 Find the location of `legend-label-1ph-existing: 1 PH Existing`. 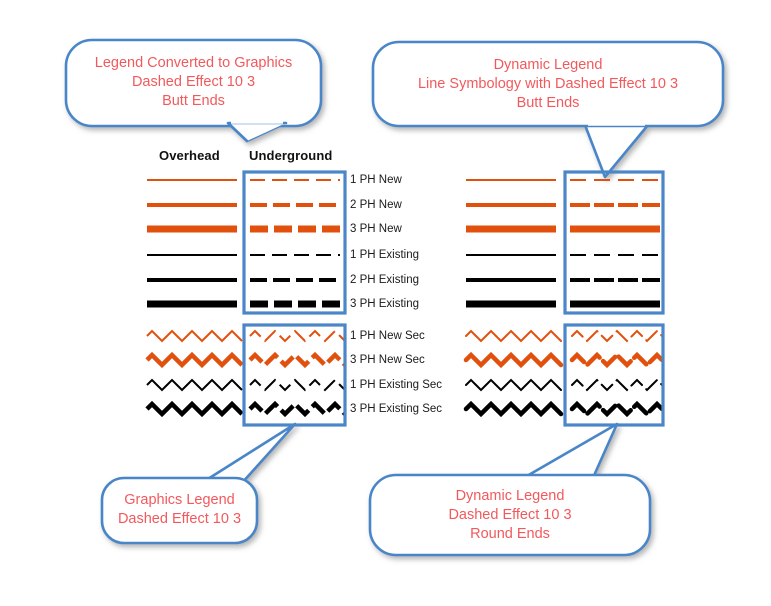

legend-label-1ph-existing: 1 PH Existing is located at coordinates (385, 255).